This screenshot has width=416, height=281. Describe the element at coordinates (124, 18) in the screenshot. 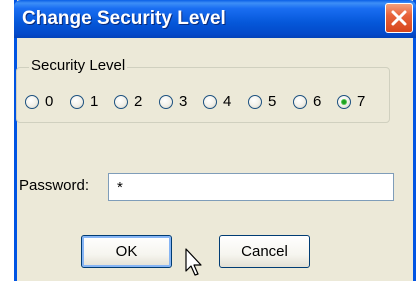

I see `window-title: Change Security Level` at that location.